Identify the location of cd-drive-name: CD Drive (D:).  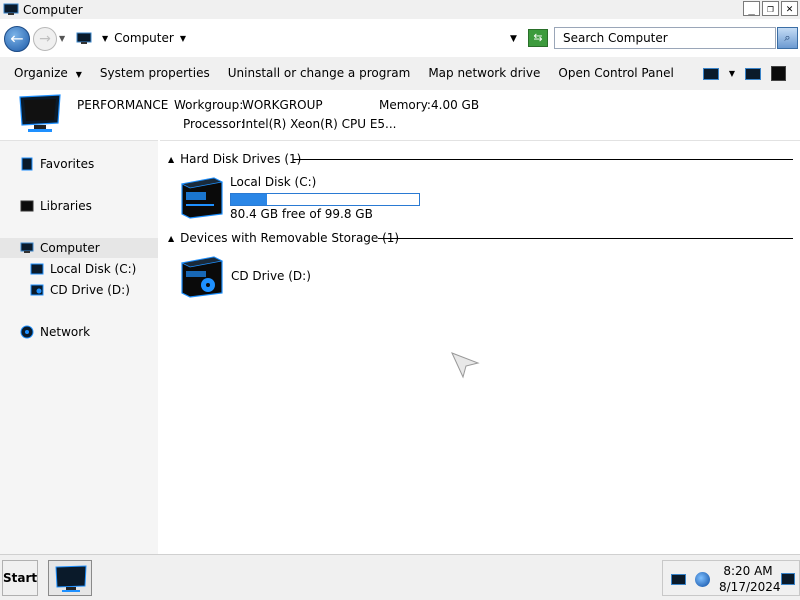
(271, 276).